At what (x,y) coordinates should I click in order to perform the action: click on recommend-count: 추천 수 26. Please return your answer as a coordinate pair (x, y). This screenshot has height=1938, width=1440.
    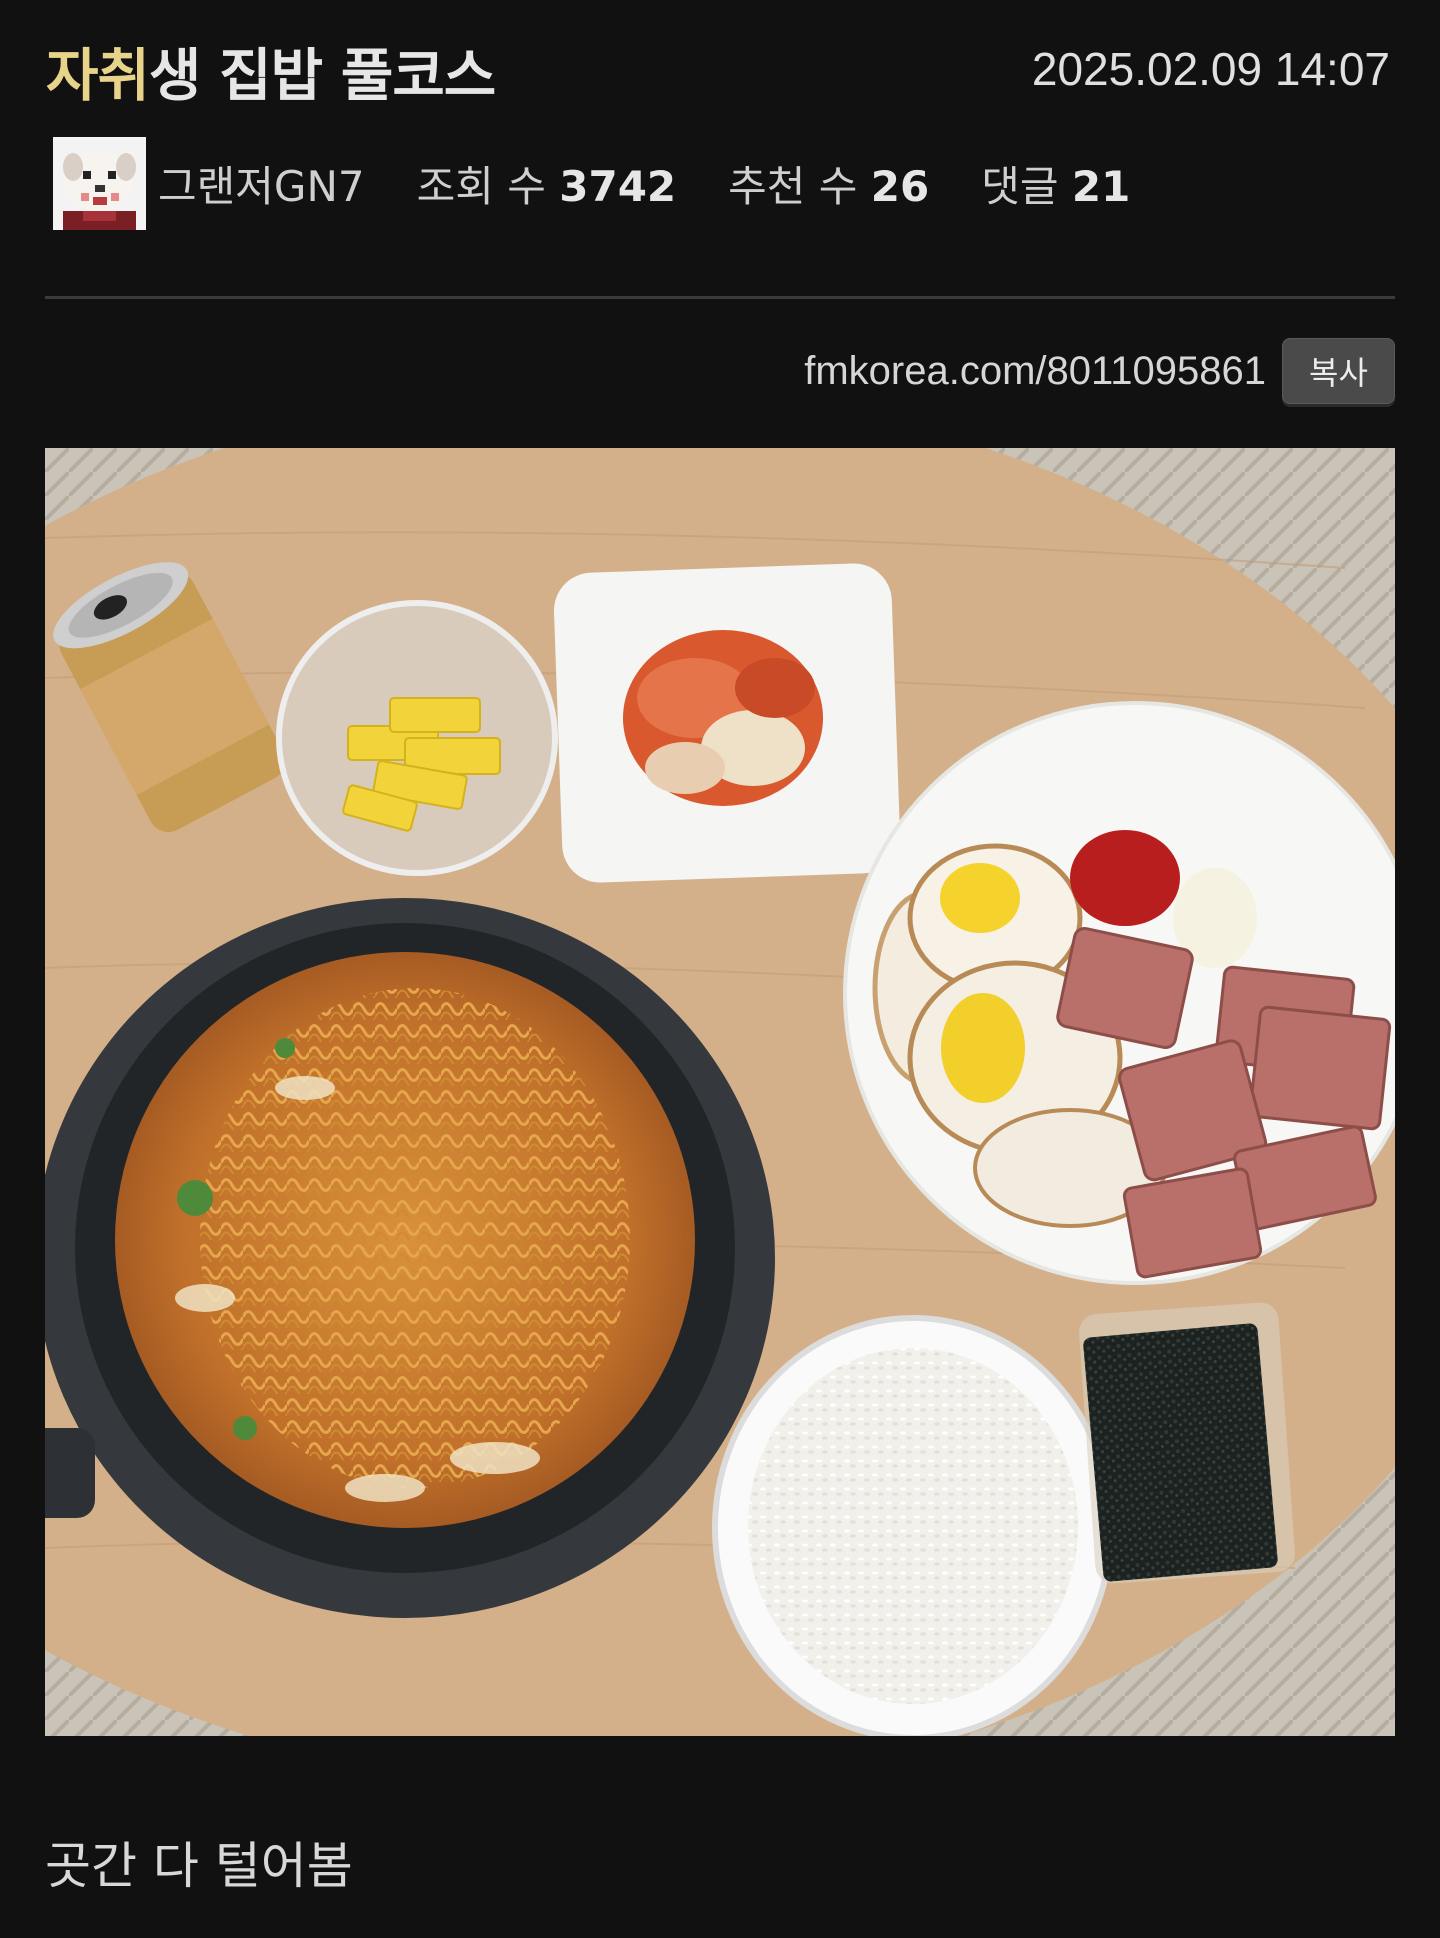
    Looking at the image, I should click on (828, 183).